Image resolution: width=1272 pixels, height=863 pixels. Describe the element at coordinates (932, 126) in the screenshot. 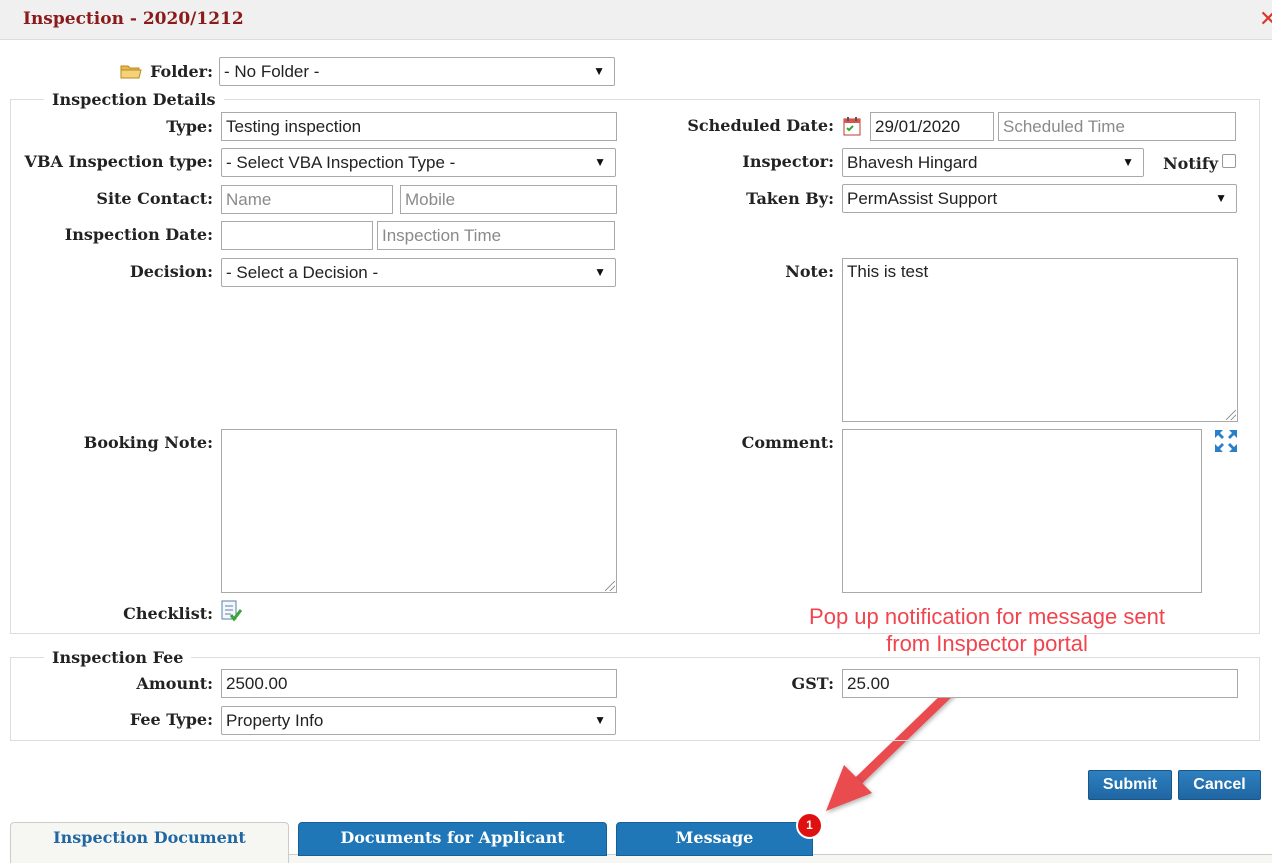

I see `scheduled-date-input: 29/01/2020` at that location.